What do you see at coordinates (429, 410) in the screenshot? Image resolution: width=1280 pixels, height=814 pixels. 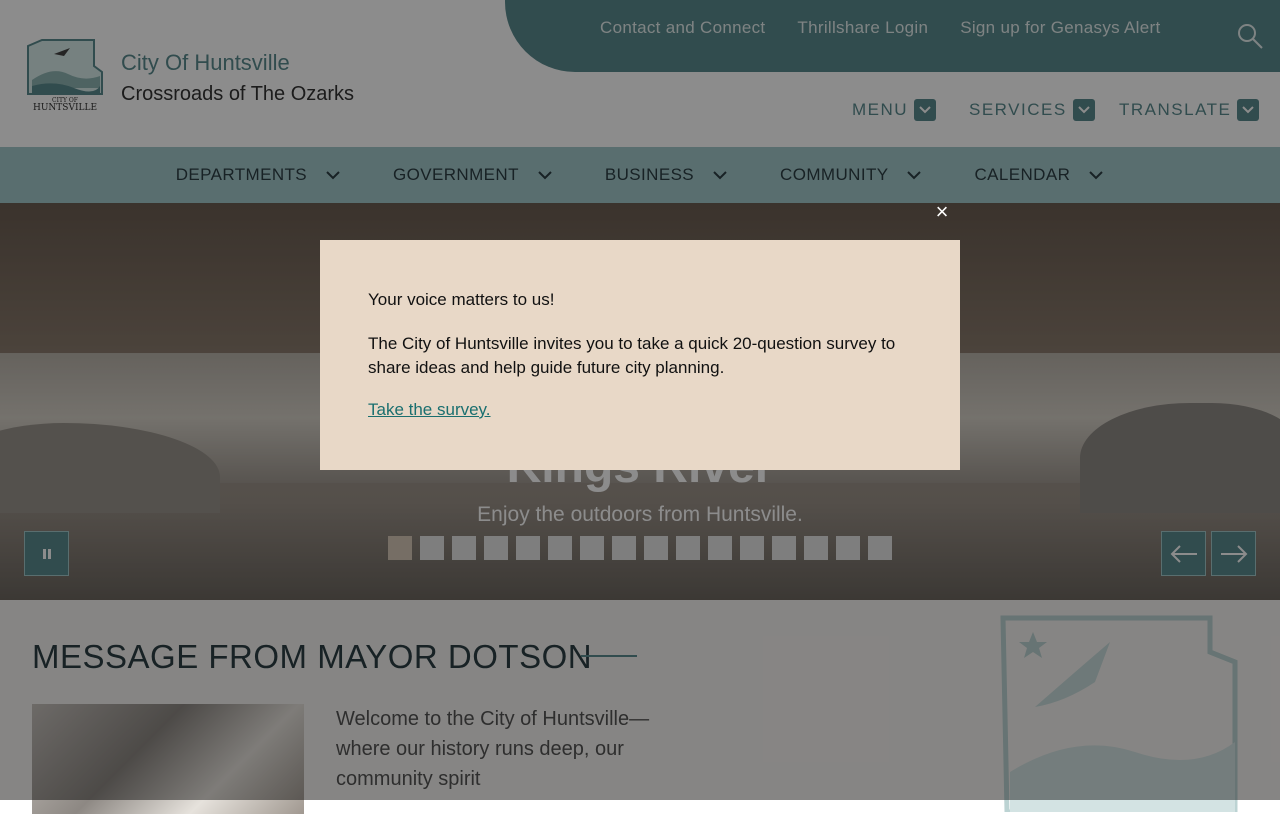 I see `take-survey-link: Take the survey.` at bounding box center [429, 410].